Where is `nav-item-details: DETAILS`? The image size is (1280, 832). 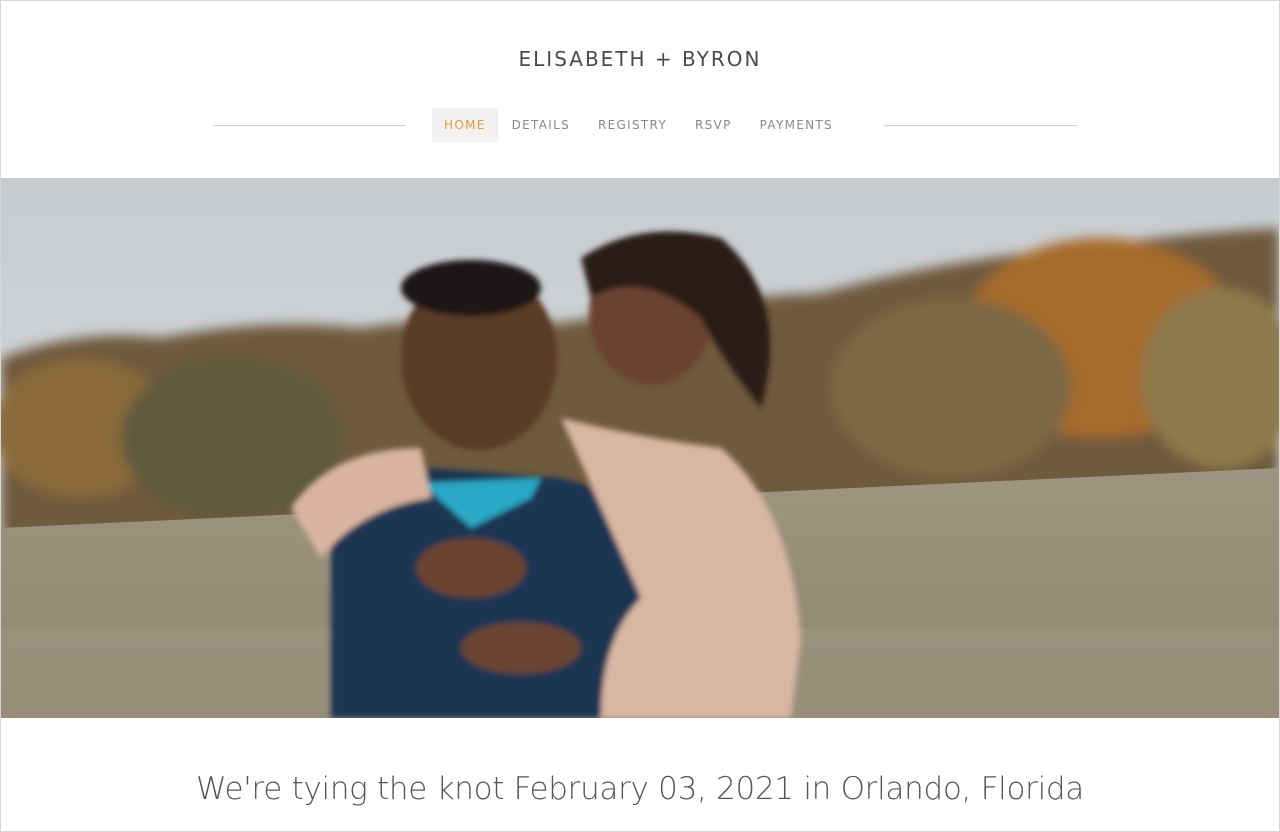 nav-item-details: DETAILS is located at coordinates (541, 125).